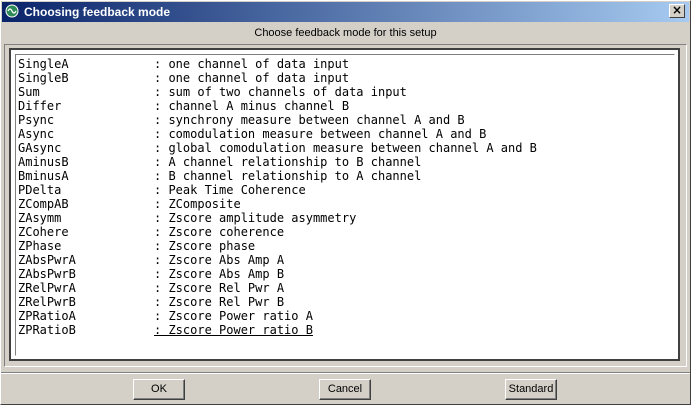  Describe the element at coordinates (280, 92) in the screenshot. I see `mode-description: : sum of two channels of data input` at that location.